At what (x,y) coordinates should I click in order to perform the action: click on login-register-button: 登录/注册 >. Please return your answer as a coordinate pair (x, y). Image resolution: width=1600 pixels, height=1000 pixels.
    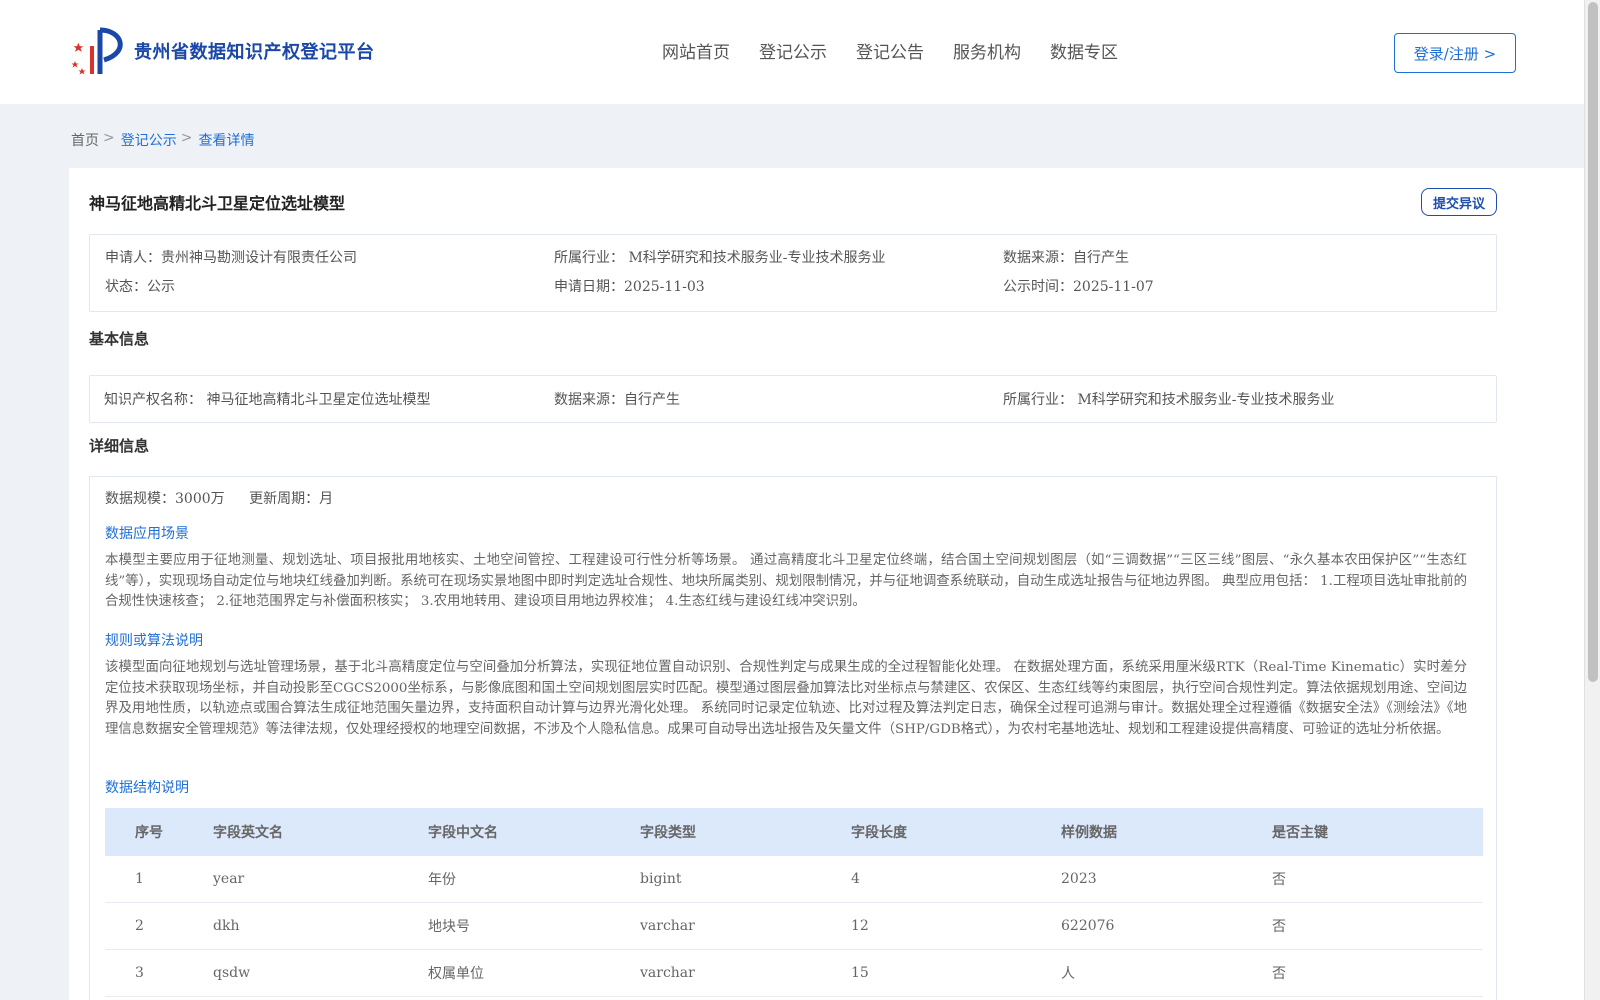
    Looking at the image, I should click on (1455, 53).